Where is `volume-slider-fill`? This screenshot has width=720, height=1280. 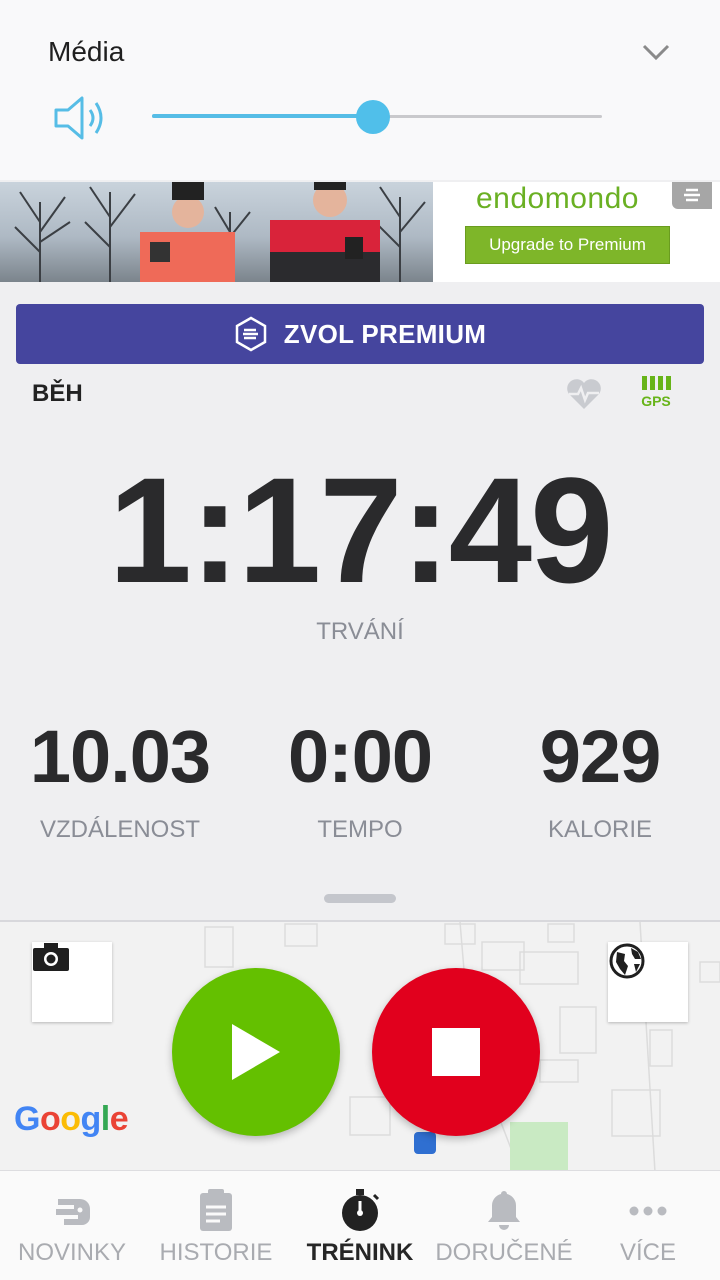
volume-slider-fill is located at coordinates (262, 116).